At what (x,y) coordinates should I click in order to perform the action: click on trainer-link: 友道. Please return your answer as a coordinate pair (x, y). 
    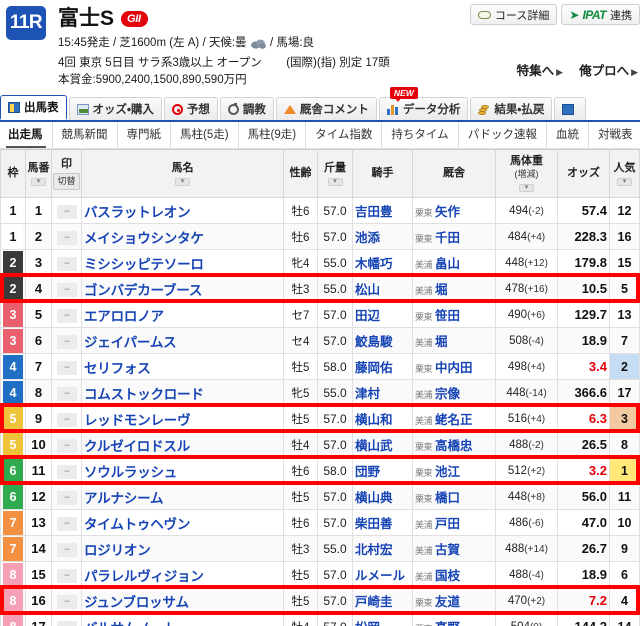
    Looking at the image, I should click on (447, 602).